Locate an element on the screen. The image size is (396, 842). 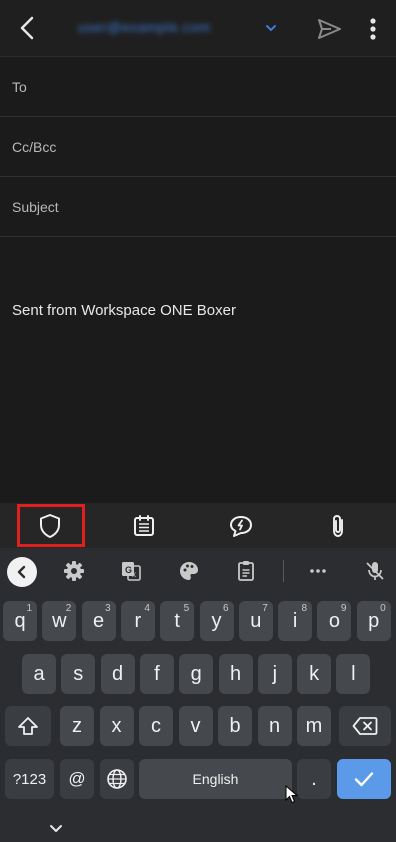
key-hint: 6 is located at coordinates (225, 608).